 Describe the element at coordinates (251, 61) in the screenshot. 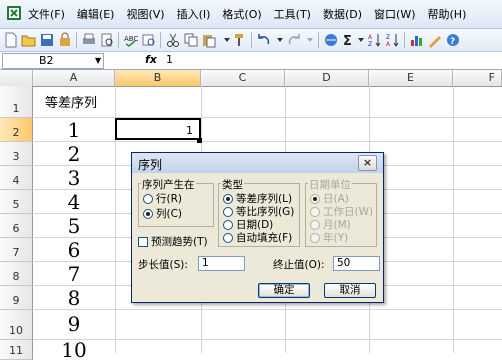

I see `formula-bar: B2 ▼ fx 1` at that location.